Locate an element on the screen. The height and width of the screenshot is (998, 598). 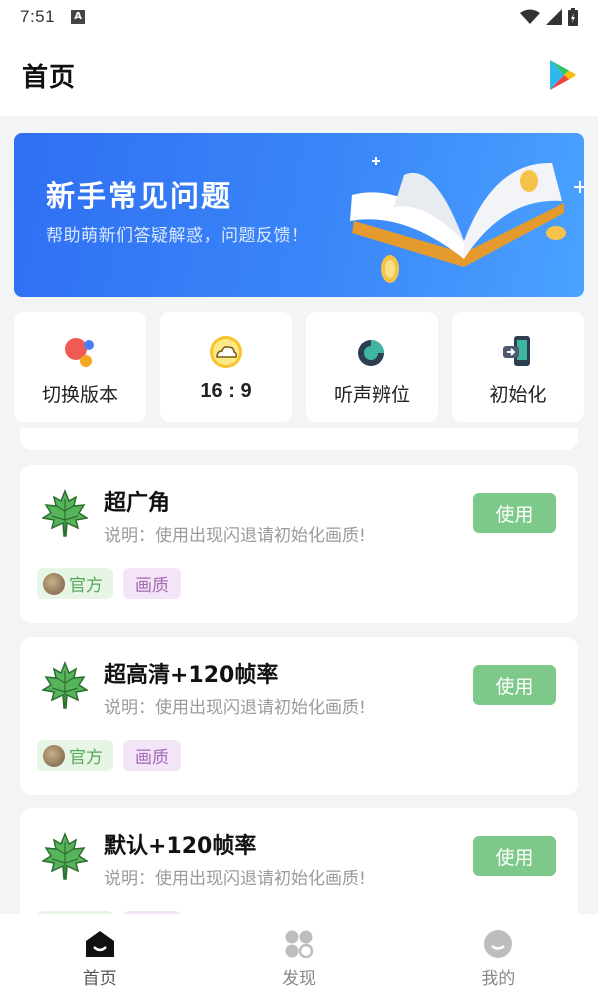
sound-locate-icon is located at coordinates (371, 353).